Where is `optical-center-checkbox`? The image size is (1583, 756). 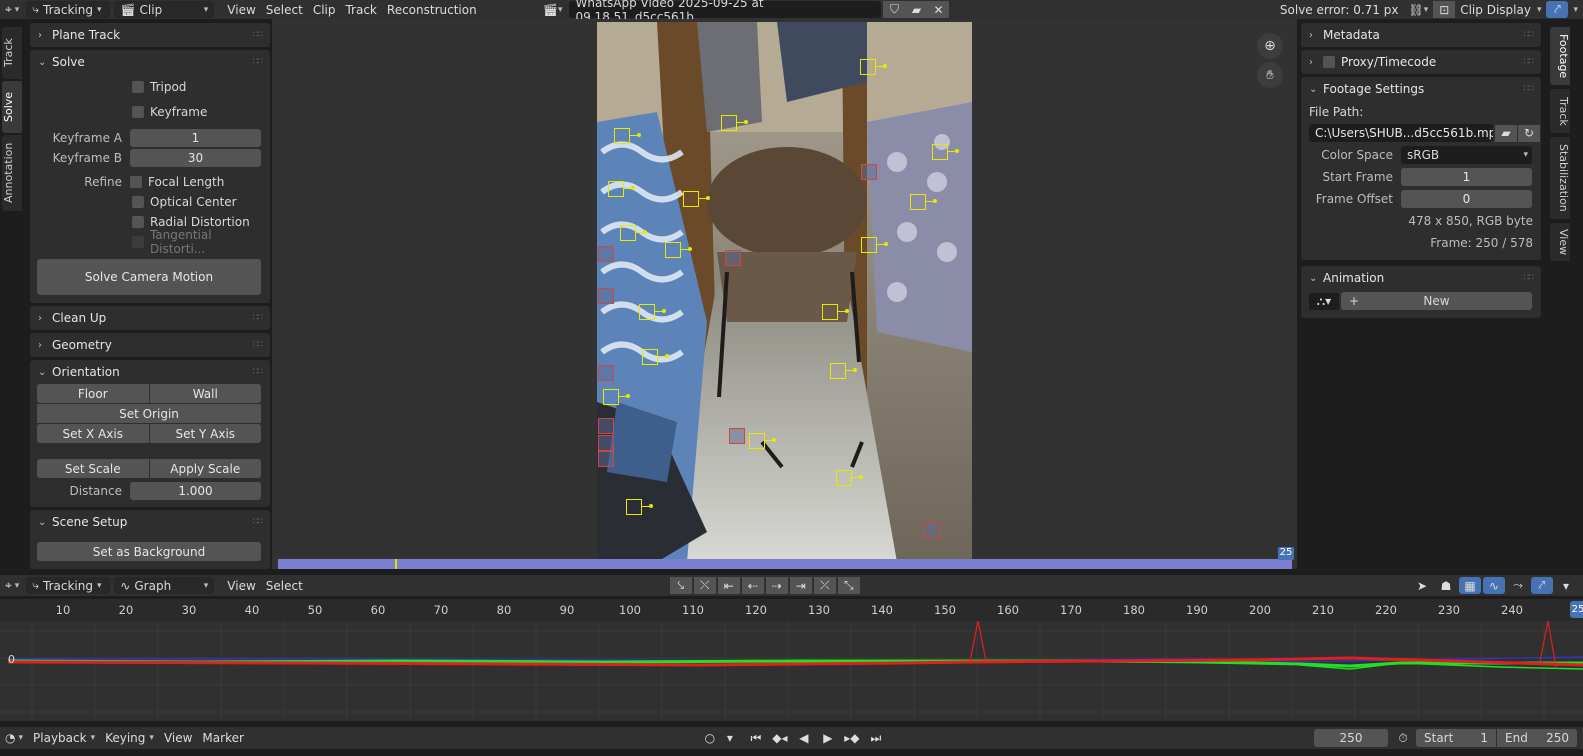
optical-center-checkbox is located at coordinates (138, 202).